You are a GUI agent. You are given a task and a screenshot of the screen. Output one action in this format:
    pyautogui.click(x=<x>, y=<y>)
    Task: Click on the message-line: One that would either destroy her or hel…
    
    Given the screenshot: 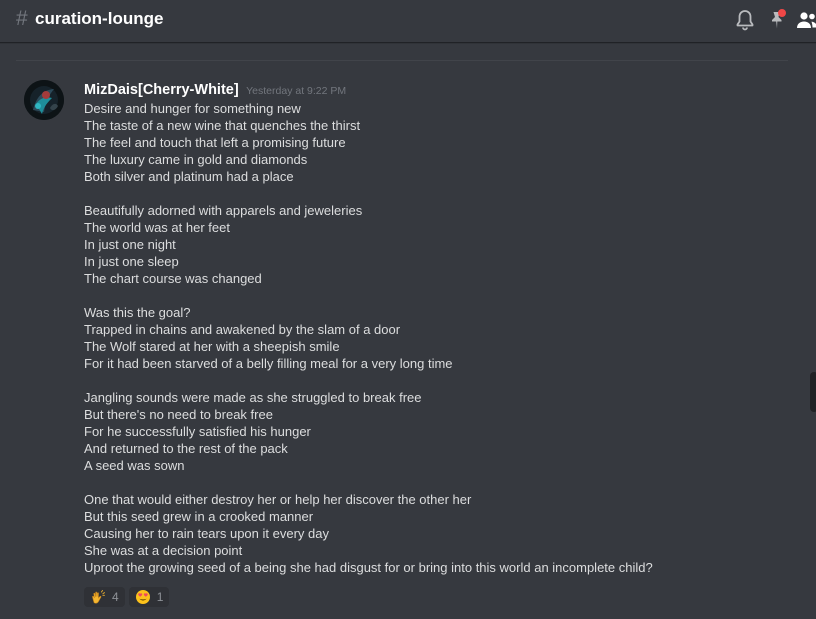 What is the action you would take?
    pyautogui.click(x=278, y=499)
    